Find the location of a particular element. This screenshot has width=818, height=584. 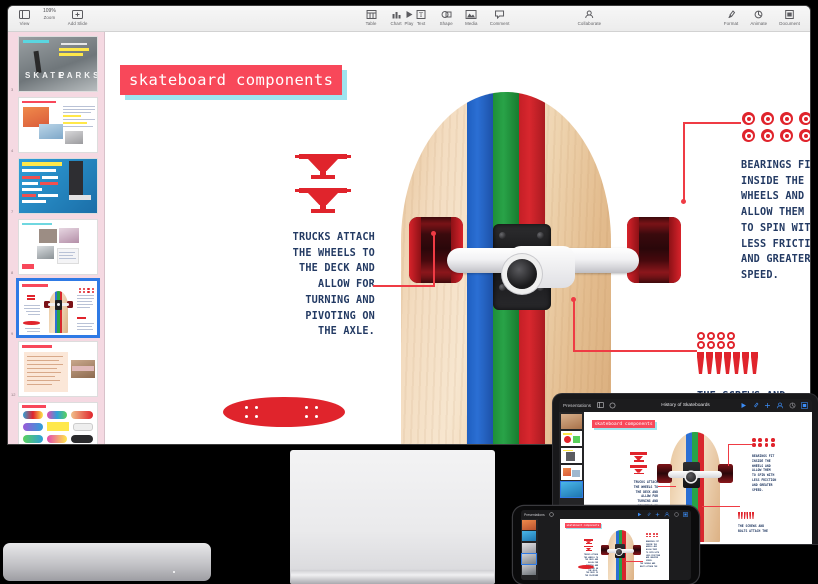

ipad-slide-title: skateboard components is located at coordinates (624, 424).